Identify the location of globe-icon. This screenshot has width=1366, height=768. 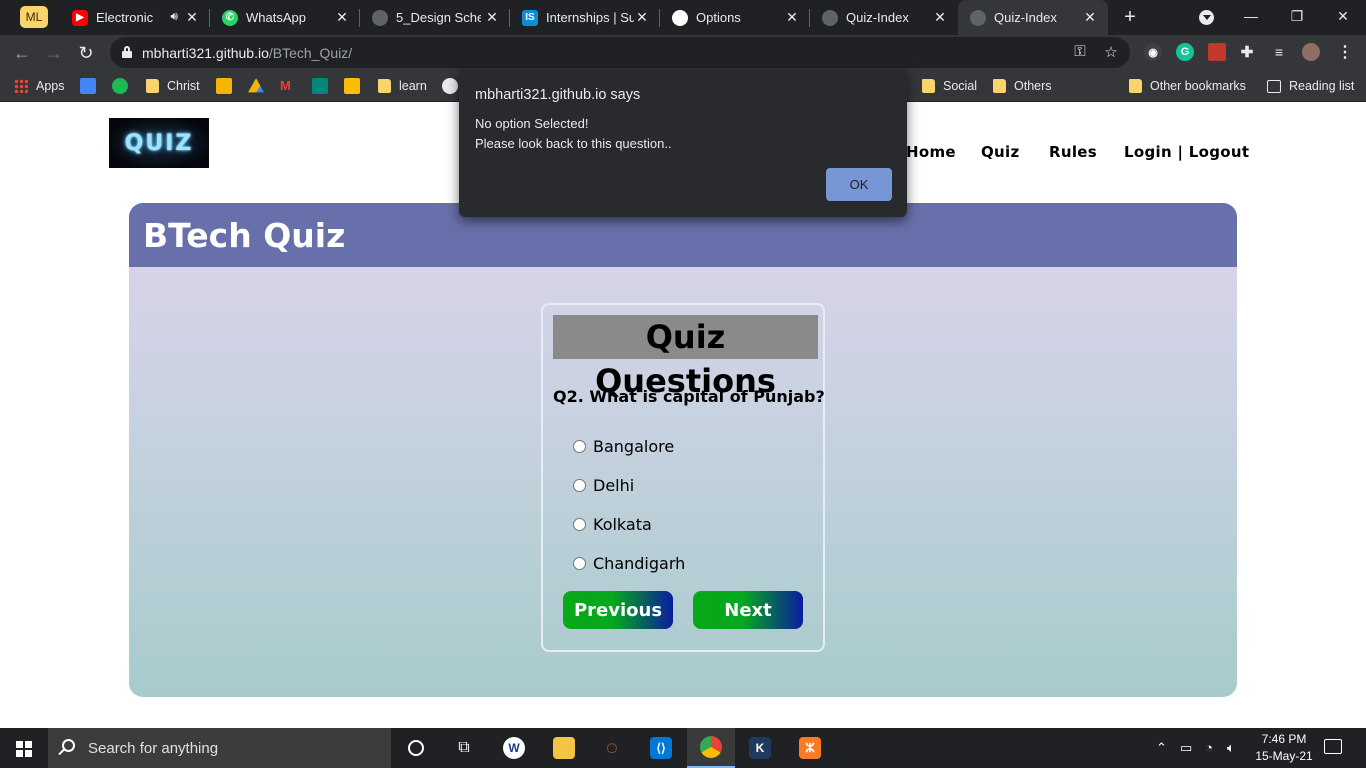
(978, 17).